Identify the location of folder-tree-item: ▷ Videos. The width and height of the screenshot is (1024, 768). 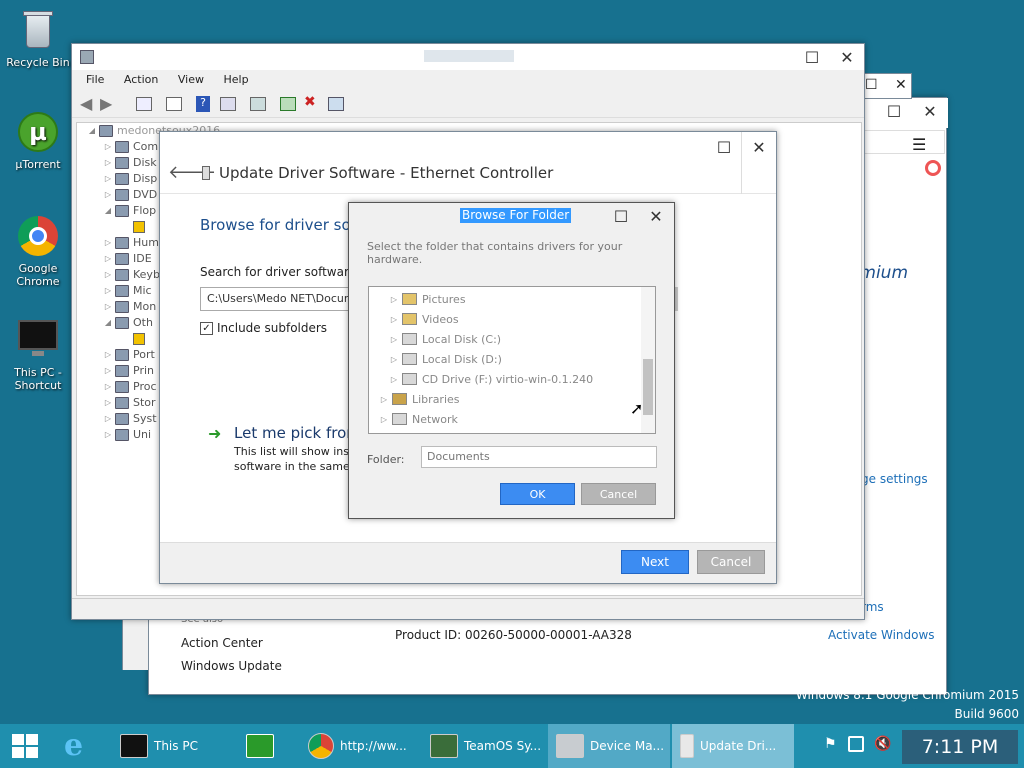
(512, 319).